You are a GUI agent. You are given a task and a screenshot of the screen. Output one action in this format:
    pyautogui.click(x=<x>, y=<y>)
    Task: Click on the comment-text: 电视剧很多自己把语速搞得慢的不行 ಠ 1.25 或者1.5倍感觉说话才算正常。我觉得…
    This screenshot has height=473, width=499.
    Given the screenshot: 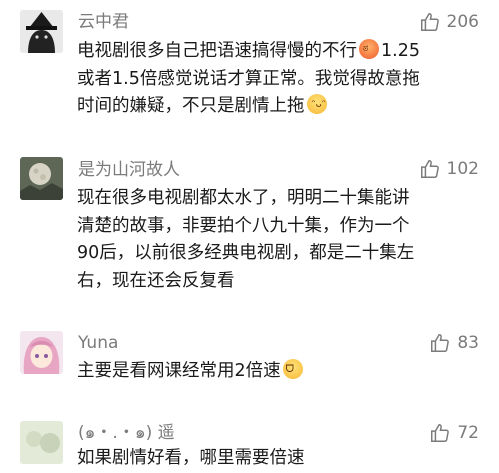 What is the action you would take?
    pyautogui.click(x=278, y=79)
    